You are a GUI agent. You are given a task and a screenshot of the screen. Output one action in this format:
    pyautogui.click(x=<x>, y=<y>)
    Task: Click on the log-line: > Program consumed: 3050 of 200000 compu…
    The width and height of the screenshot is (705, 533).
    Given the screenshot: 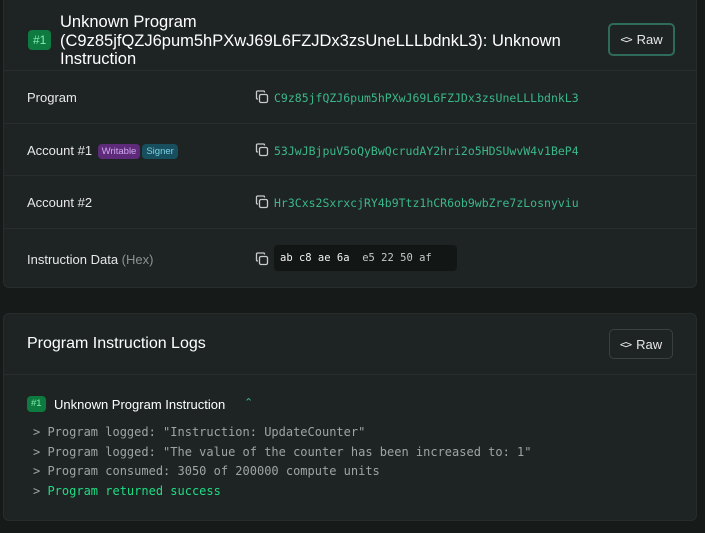 What is the action you would take?
    pyautogui.click(x=206, y=471)
    